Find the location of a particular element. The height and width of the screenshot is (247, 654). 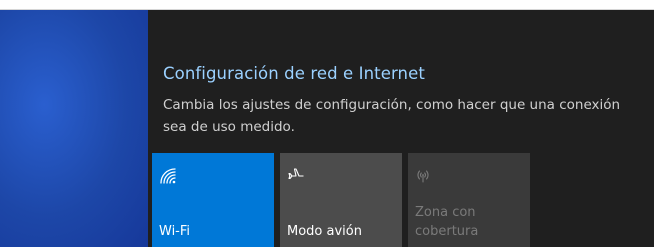

wifi-icon is located at coordinates (168, 176).